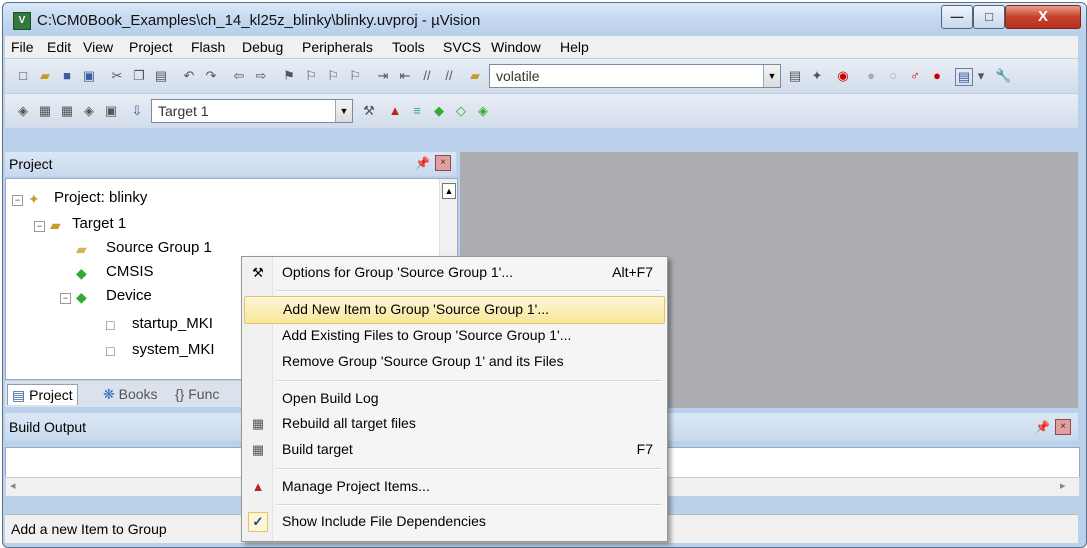 This screenshot has width=1087, height=548. What do you see at coordinates (893, 76) in the screenshot?
I see `disable-breakpoint-icon: ○` at bounding box center [893, 76].